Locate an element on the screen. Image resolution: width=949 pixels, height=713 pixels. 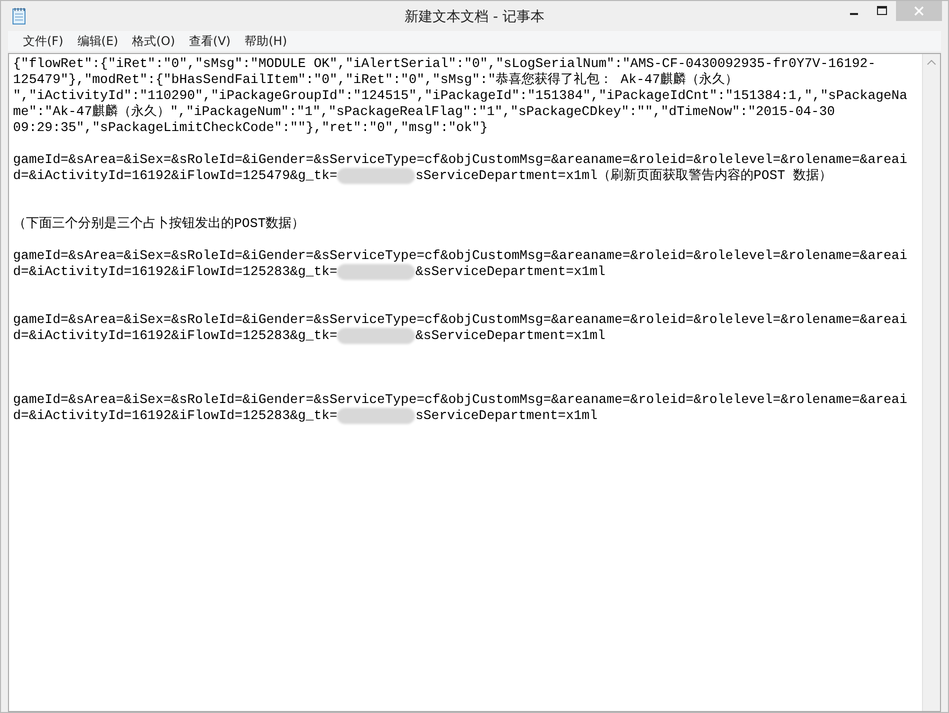
scroll-up-icon is located at coordinates (931, 62).